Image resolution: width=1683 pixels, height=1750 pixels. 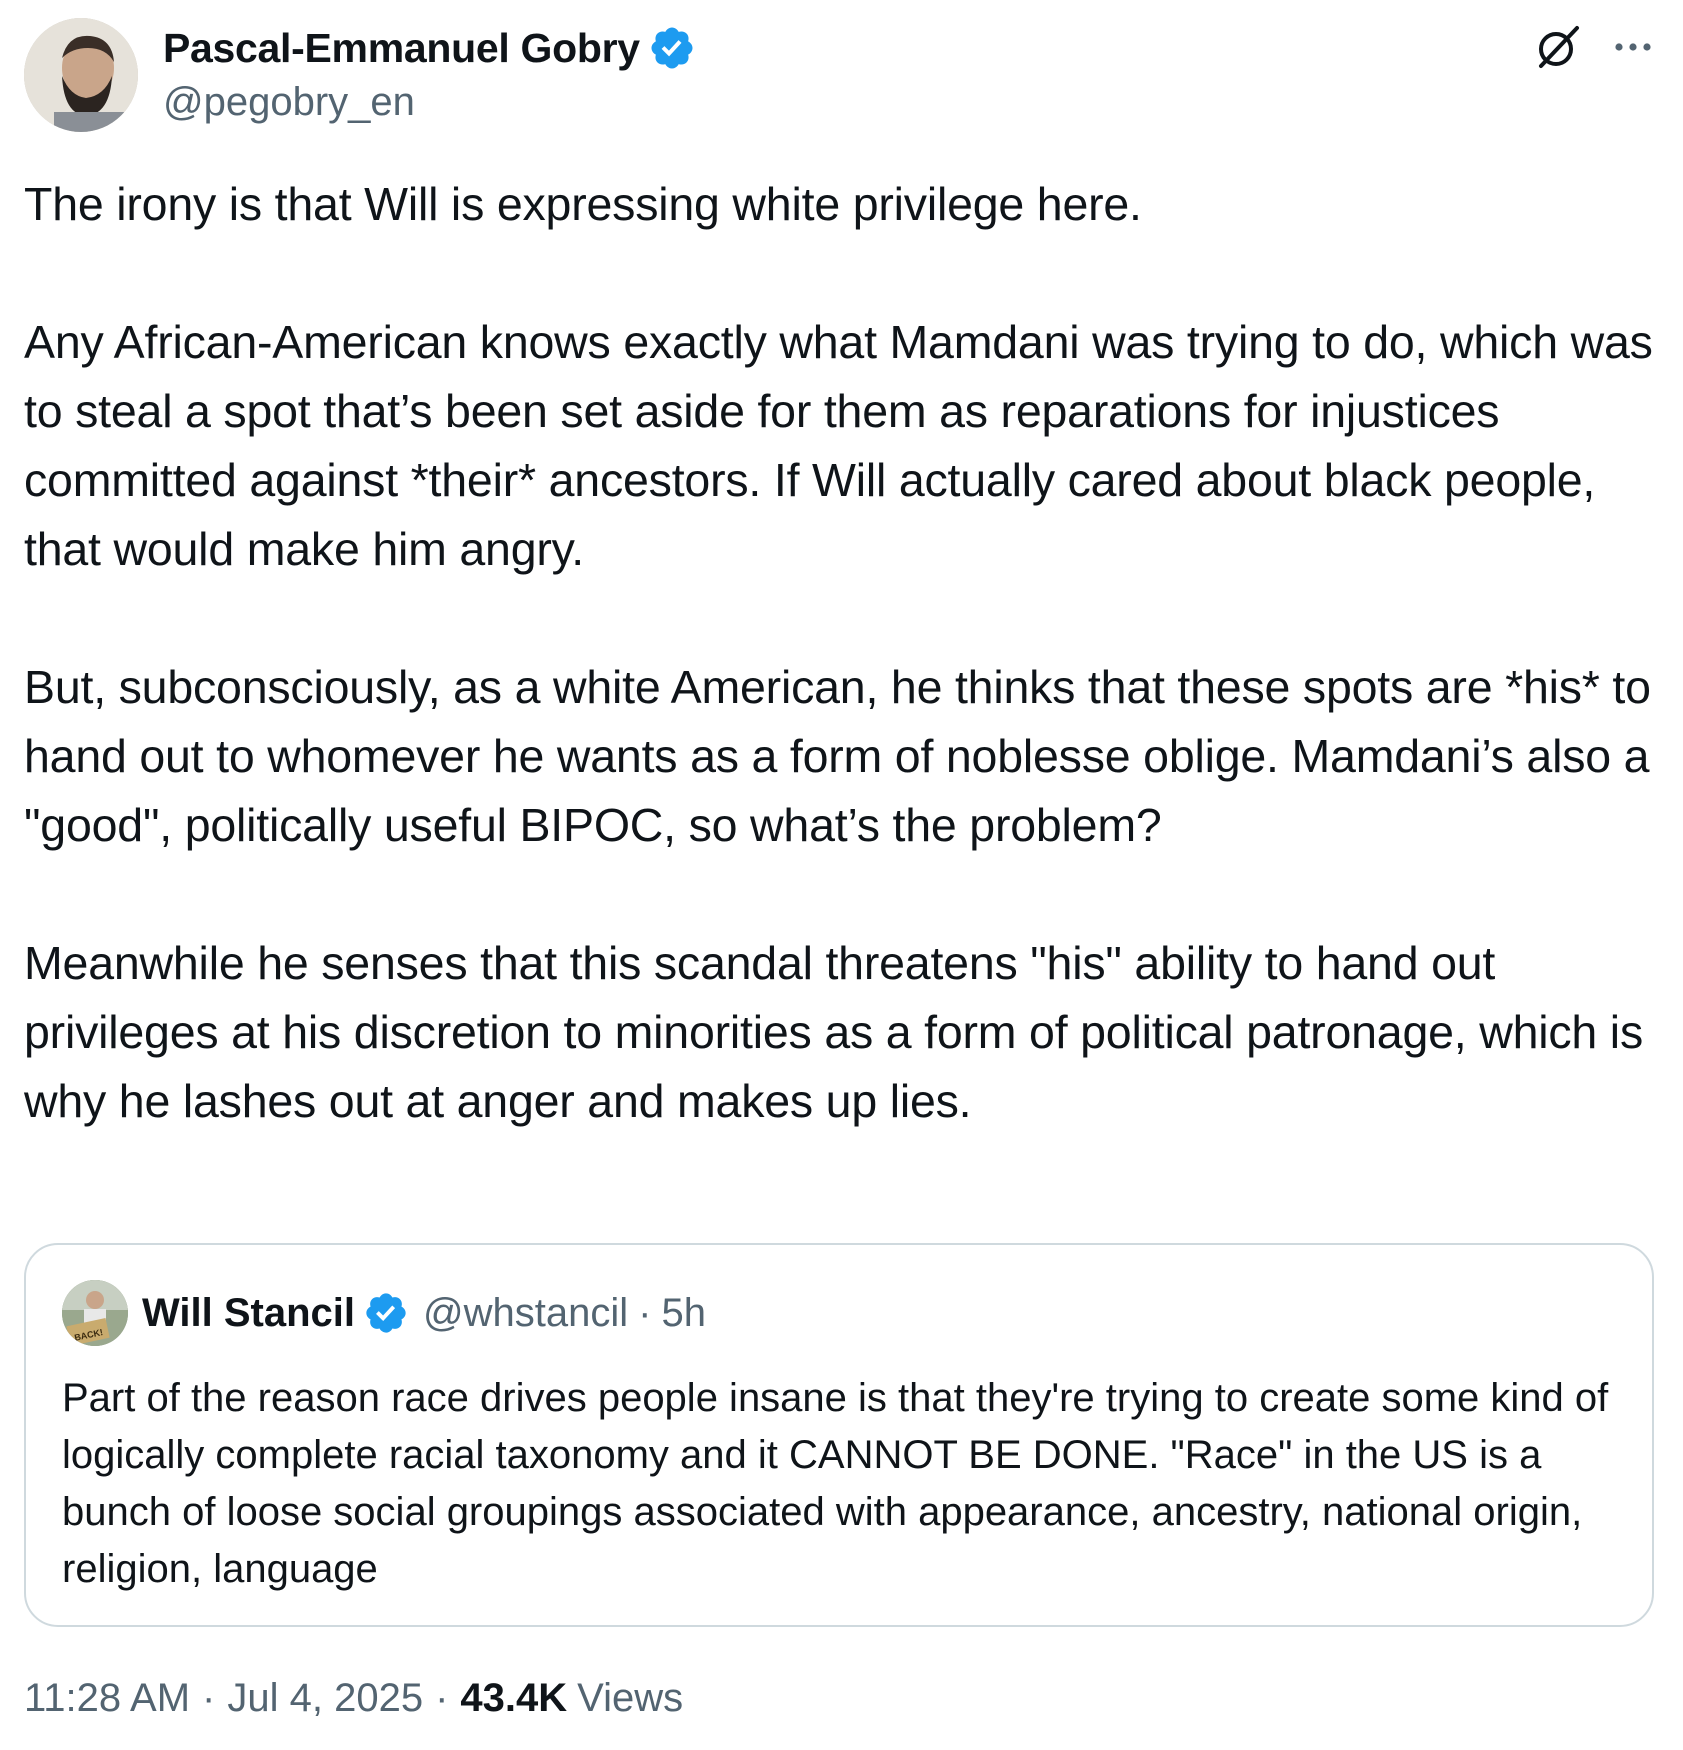 I want to click on quoted-tweet-header: BACK! Will Stancil @whstancil · 5h, so click(x=384, y=1313).